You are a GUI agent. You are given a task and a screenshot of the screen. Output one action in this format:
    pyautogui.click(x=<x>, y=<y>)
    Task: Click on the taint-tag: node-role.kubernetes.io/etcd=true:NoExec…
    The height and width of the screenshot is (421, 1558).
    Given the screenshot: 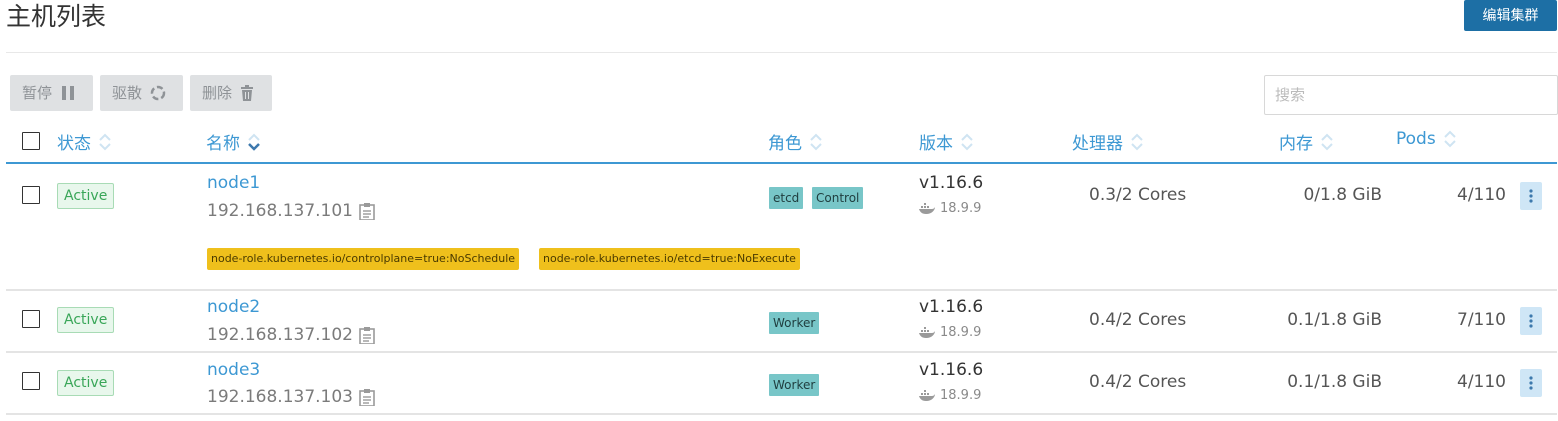 What is the action you would take?
    pyautogui.click(x=669, y=259)
    